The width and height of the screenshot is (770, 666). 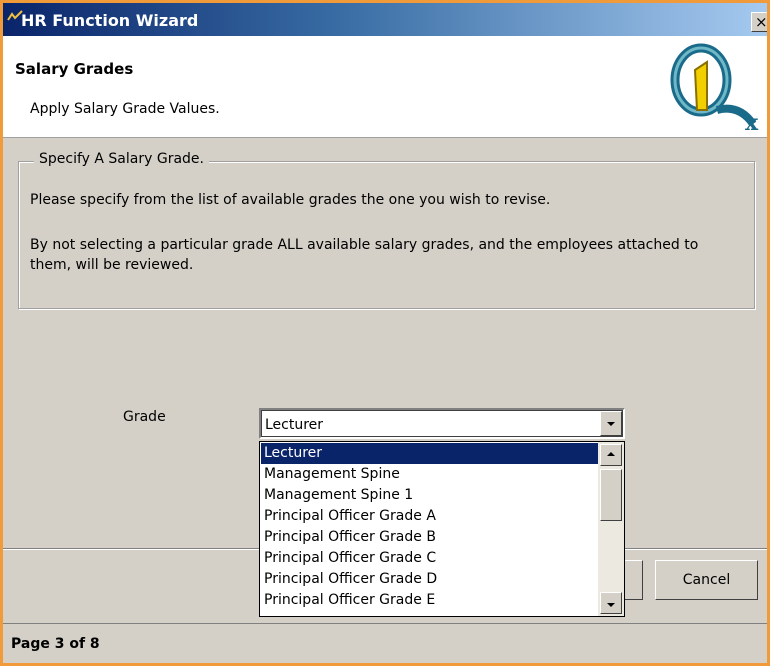 I want to click on dropdown-button, so click(x=611, y=423).